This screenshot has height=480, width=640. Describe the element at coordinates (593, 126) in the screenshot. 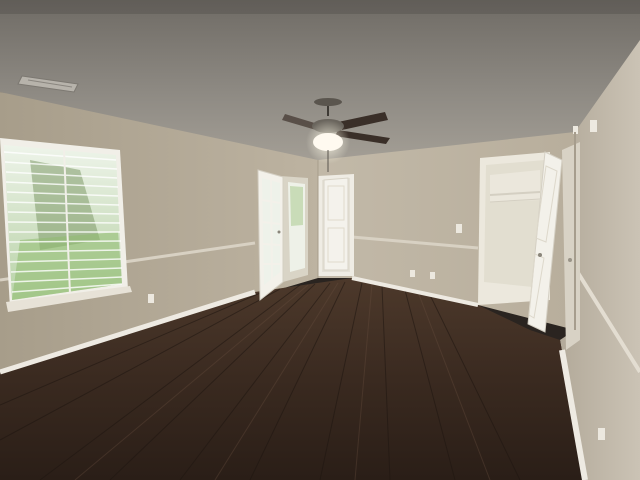

I see `wall-sensor` at that location.